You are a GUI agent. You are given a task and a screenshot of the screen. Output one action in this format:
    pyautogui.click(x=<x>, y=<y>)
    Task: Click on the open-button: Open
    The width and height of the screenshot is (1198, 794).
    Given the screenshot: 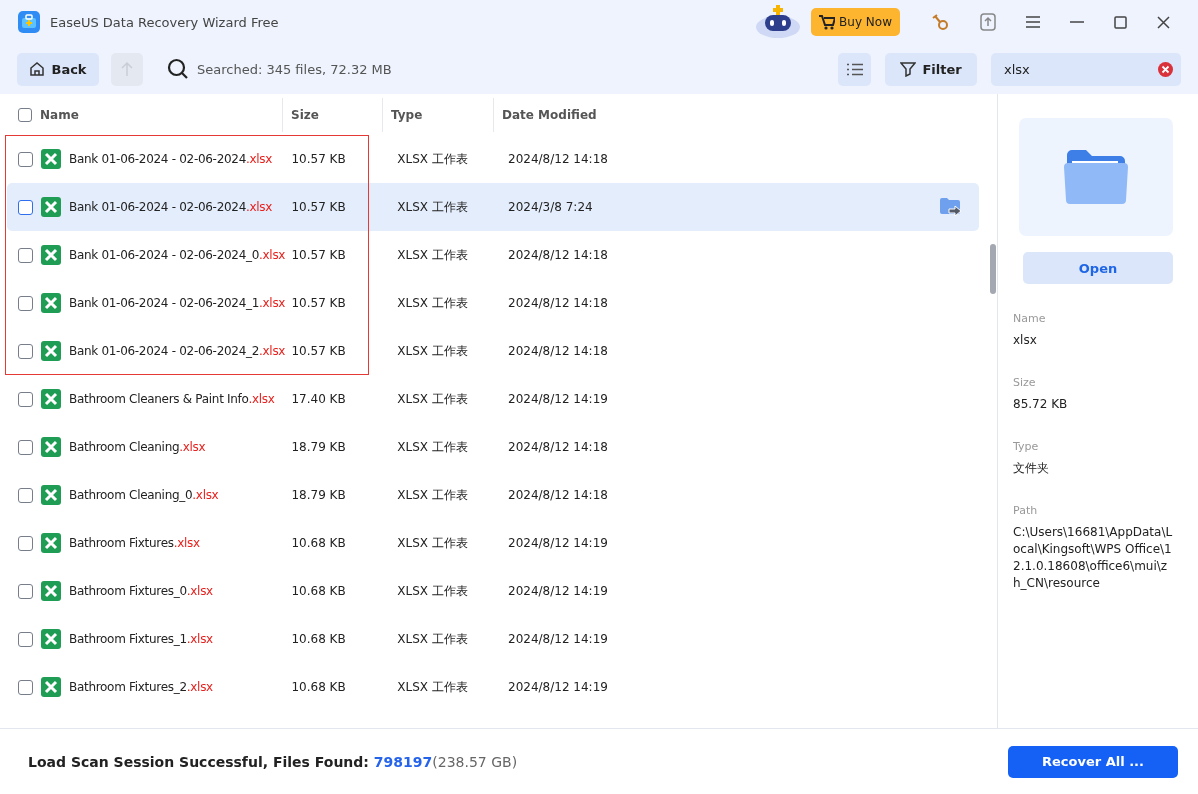 What is the action you would take?
    pyautogui.click(x=1098, y=268)
    